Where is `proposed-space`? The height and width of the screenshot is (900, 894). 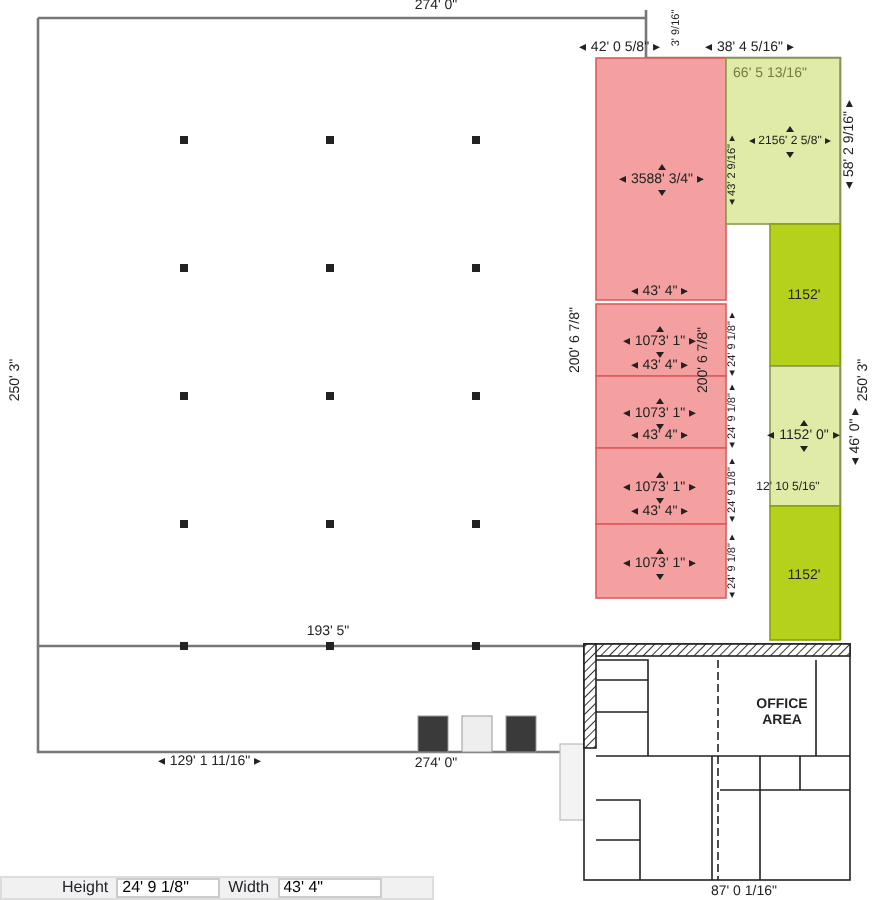 proposed-space is located at coordinates (805, 436).